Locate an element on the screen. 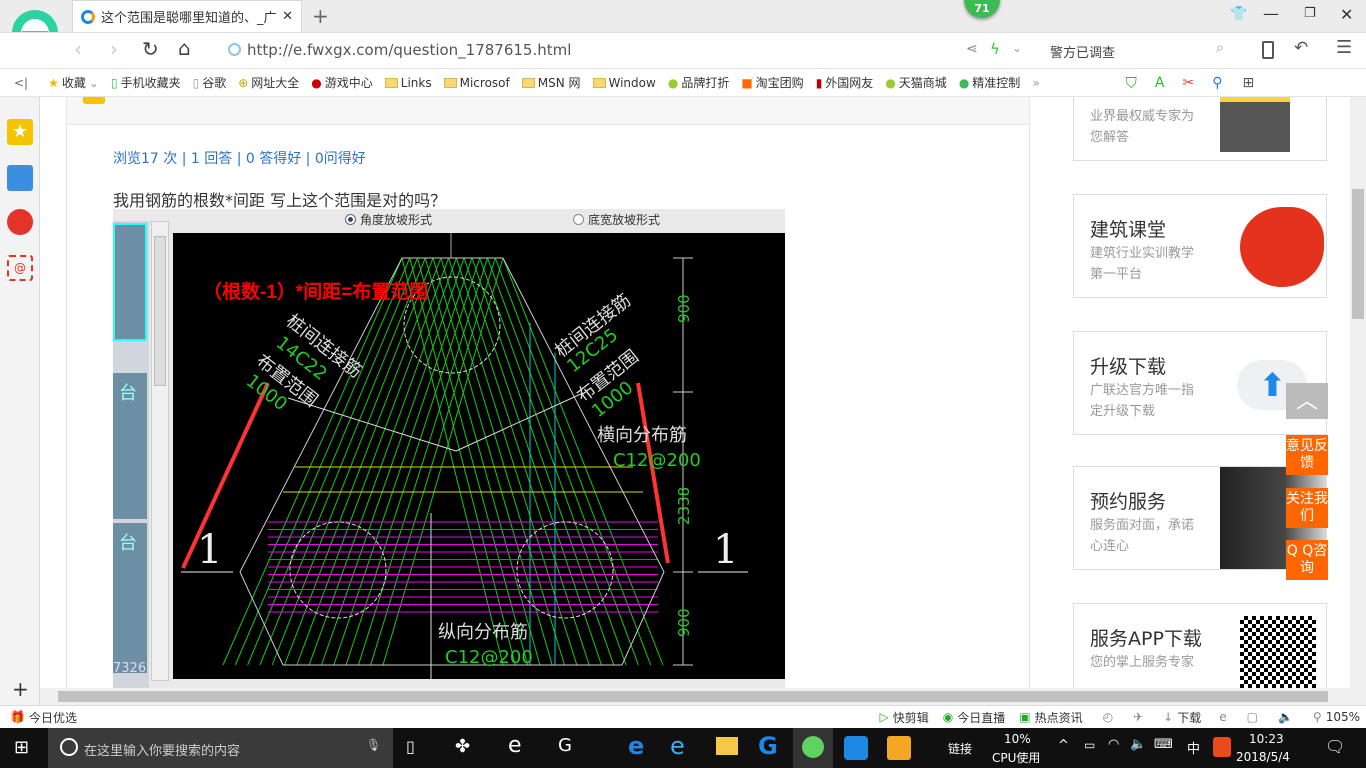 This screenshot has height=768, width=1366. glodon-icon: G is located at coordinates (768, 746).